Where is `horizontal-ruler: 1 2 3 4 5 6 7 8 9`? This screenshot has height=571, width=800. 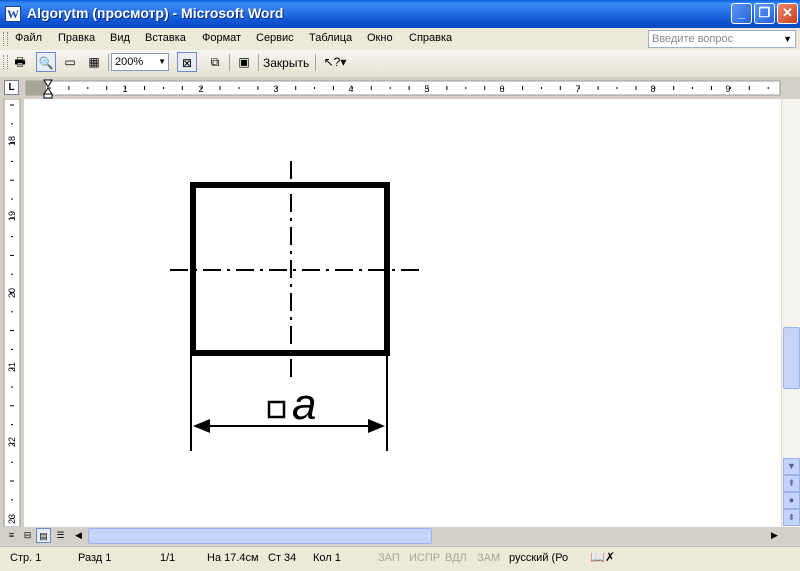
horizontal-ruler: 1 2 3 4 5 6 7 8 9 is located at coordinates (400, 88).